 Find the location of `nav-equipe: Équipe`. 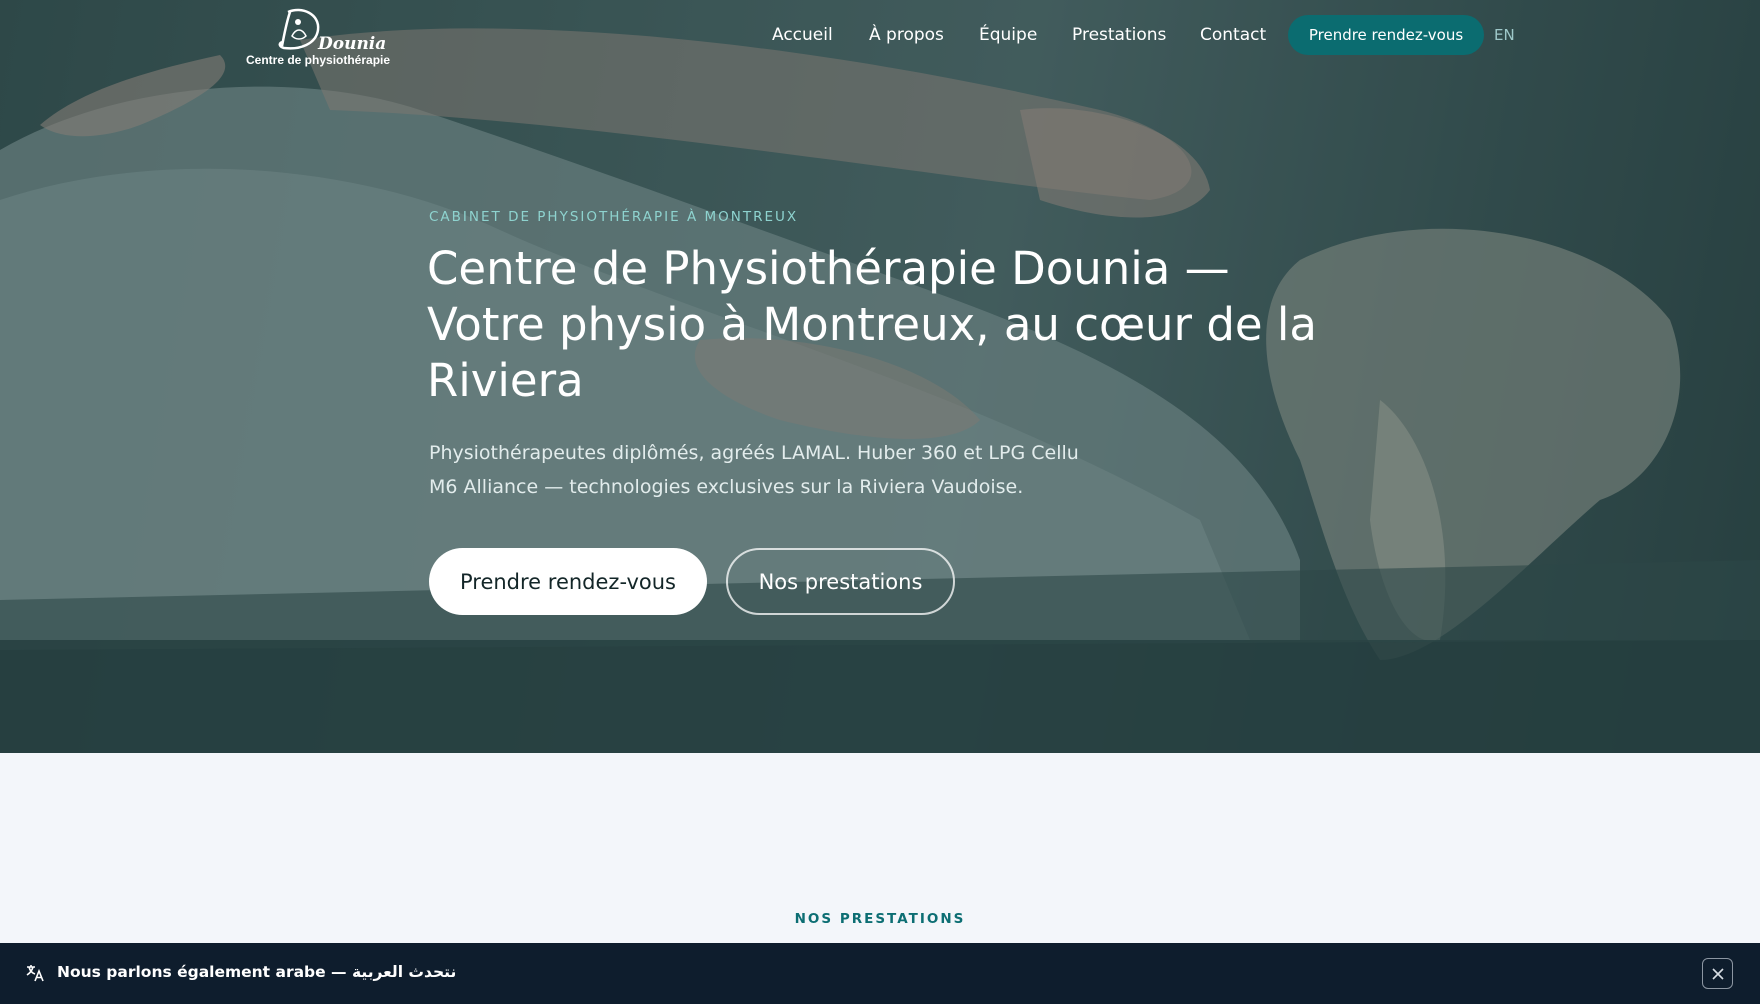

nav-equipe: Équipe is located at coordinates (1008, 35).